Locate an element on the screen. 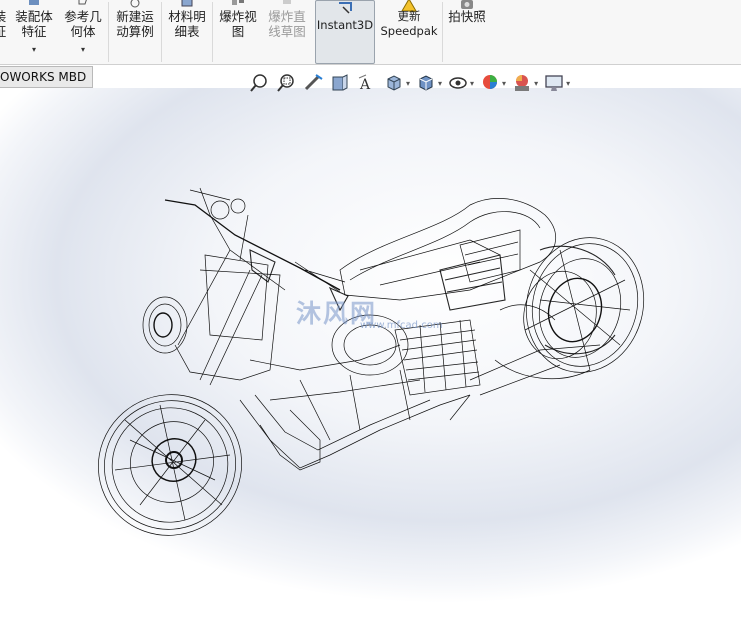 This screenshot has width=741, height=630. new-motion-study-button: 新建运 动算例 is located at coordinates (135, 32).